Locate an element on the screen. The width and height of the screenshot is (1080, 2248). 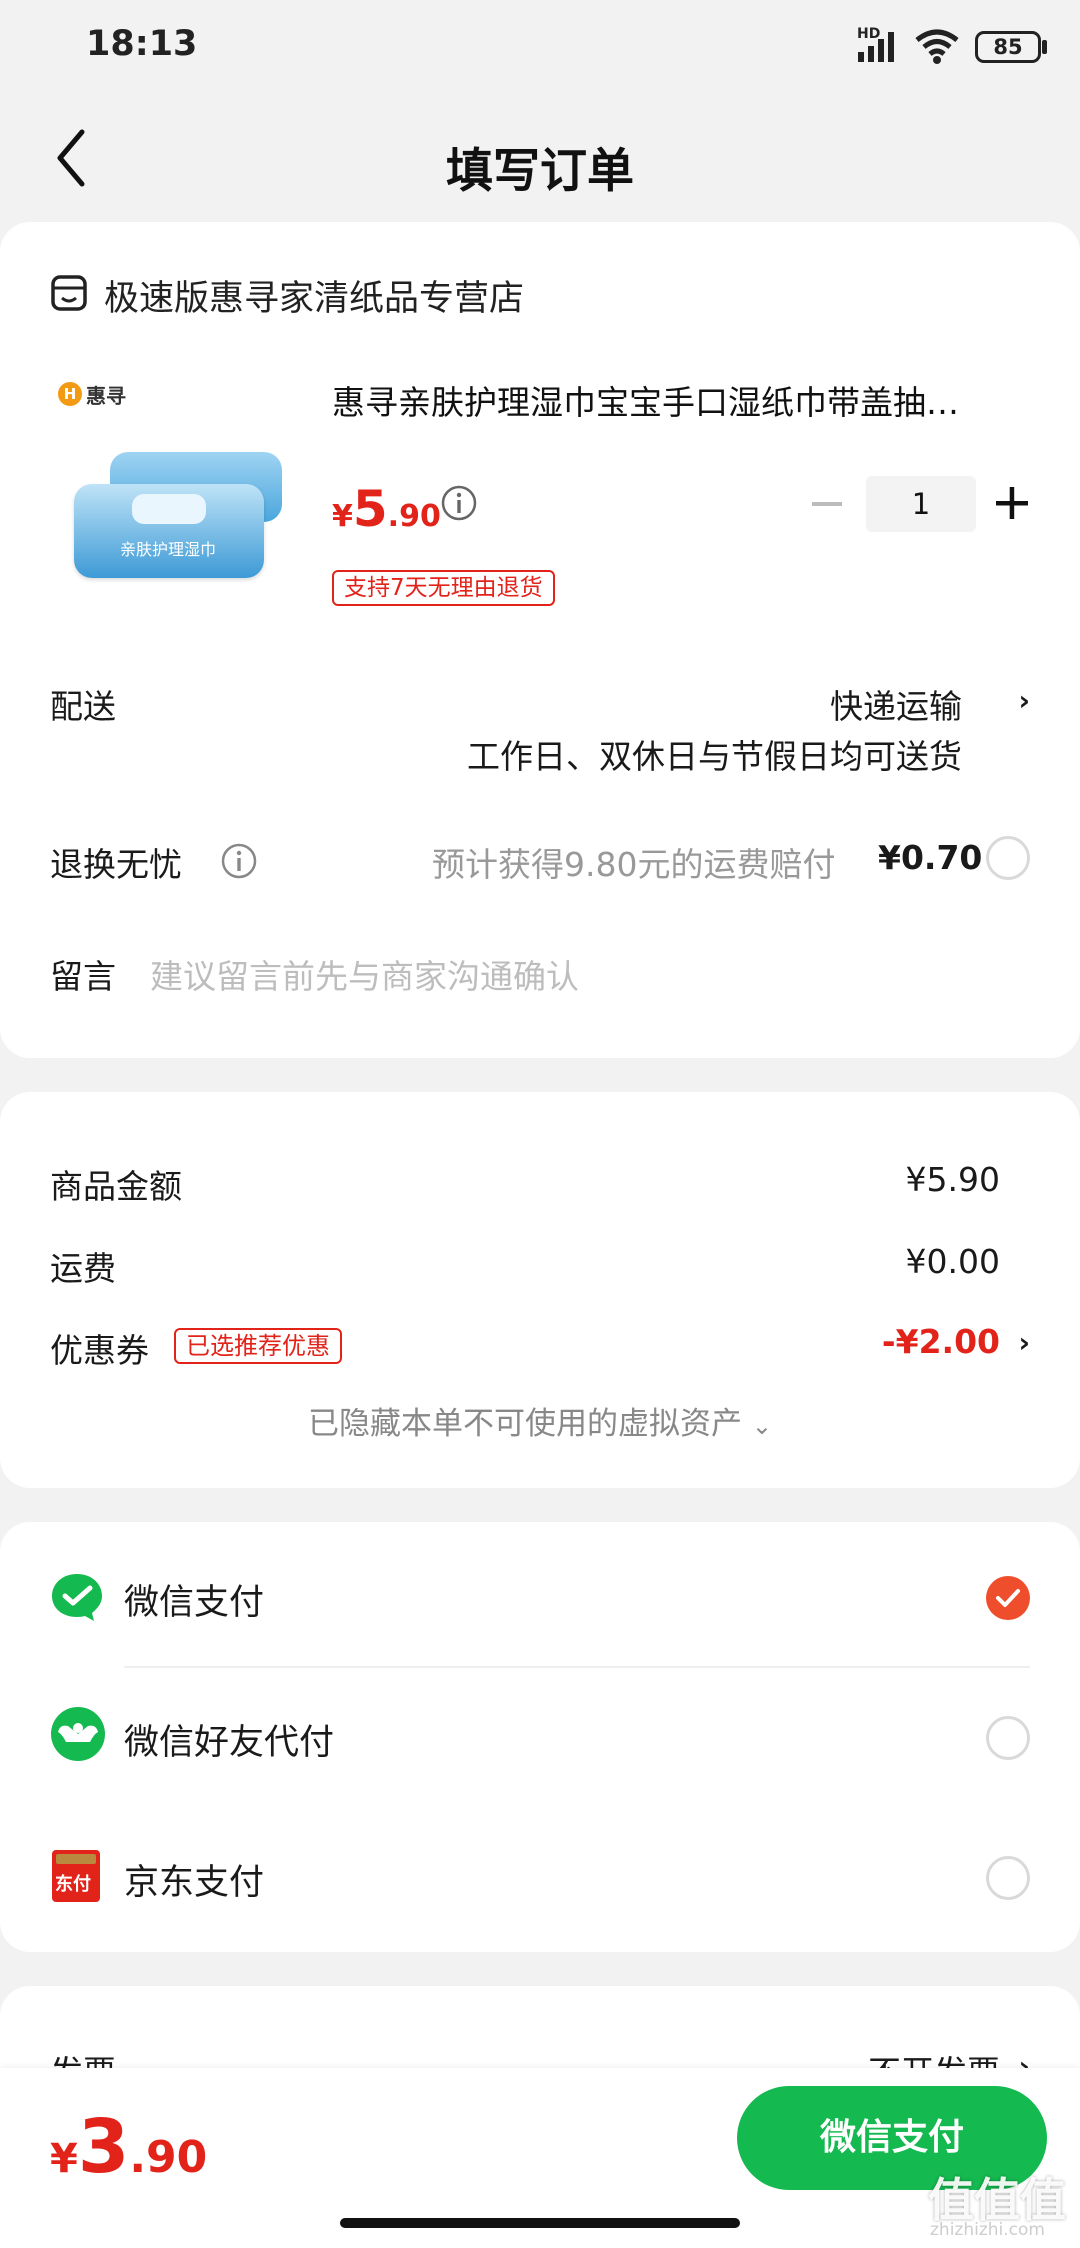
wechat-pay-radio-selected is located at coordinates (1008, 1598).